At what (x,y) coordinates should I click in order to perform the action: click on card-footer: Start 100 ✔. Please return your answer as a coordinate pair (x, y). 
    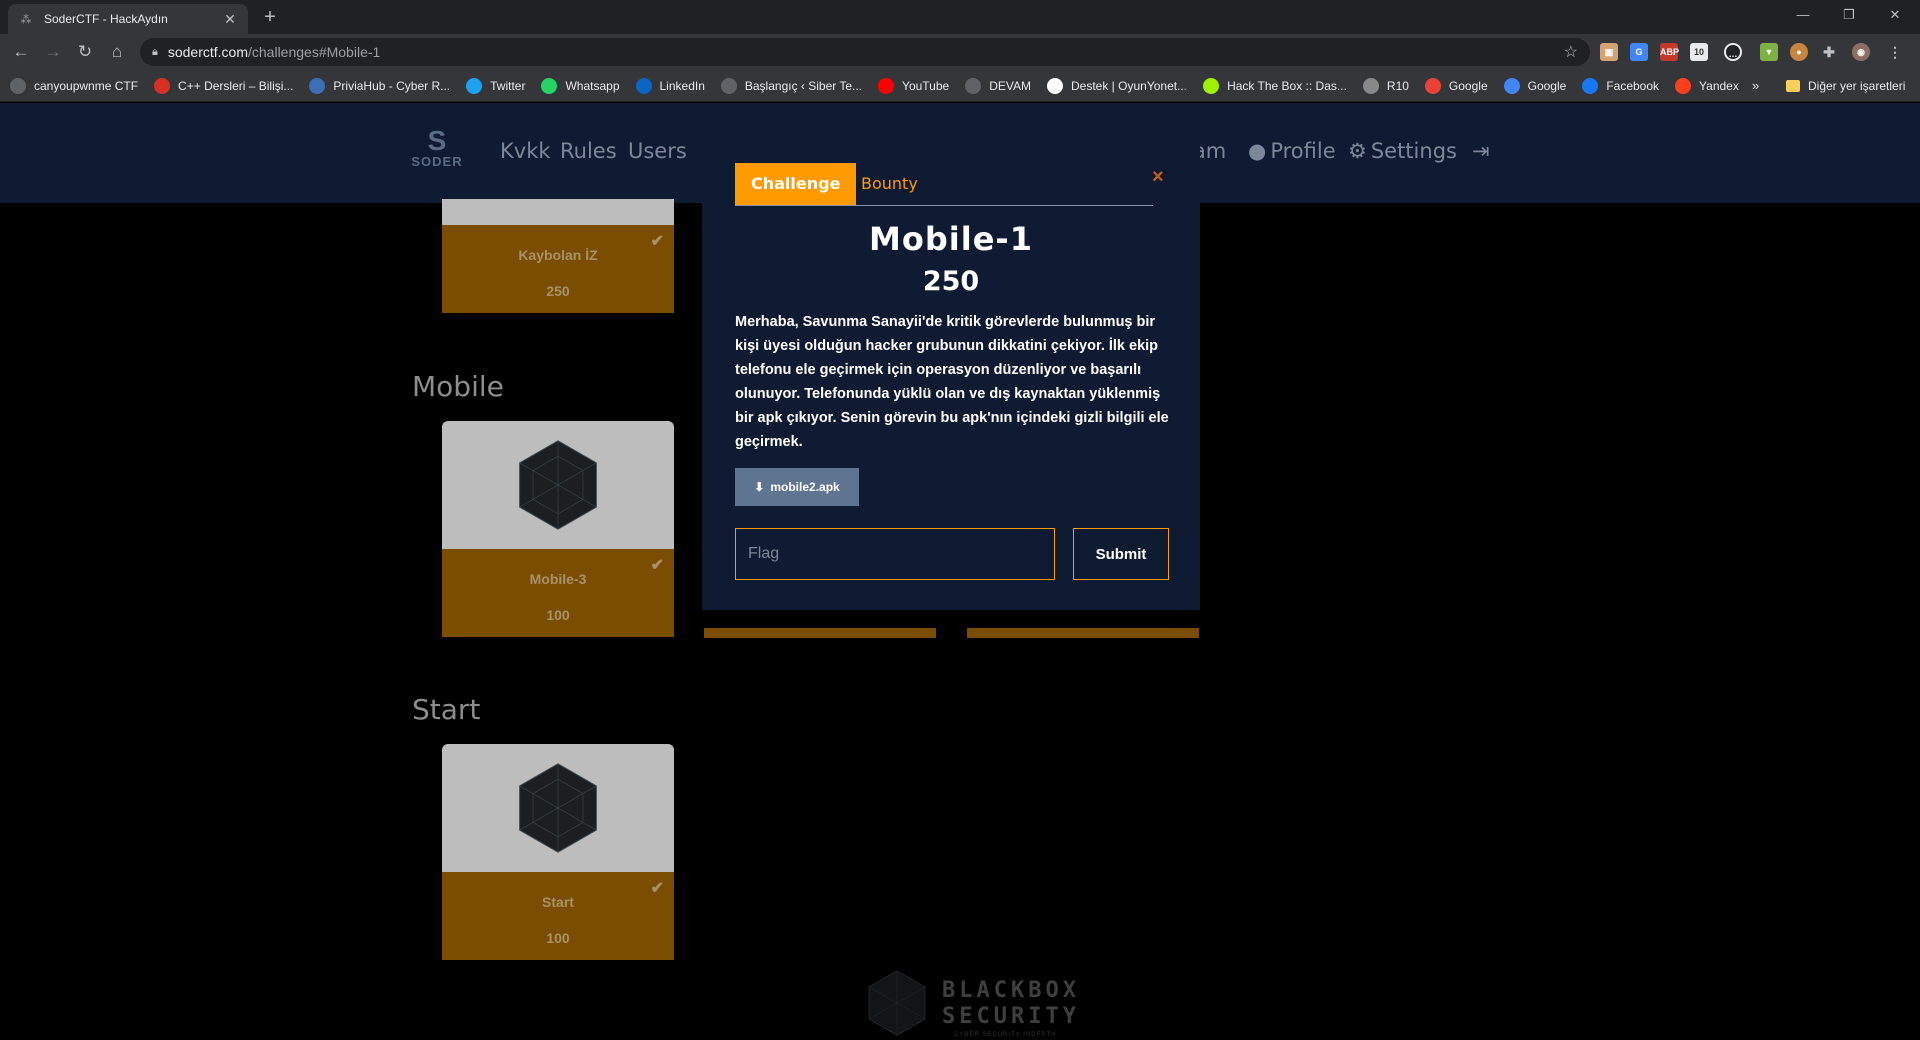
    Looking at the image, I should click on (558, 916).